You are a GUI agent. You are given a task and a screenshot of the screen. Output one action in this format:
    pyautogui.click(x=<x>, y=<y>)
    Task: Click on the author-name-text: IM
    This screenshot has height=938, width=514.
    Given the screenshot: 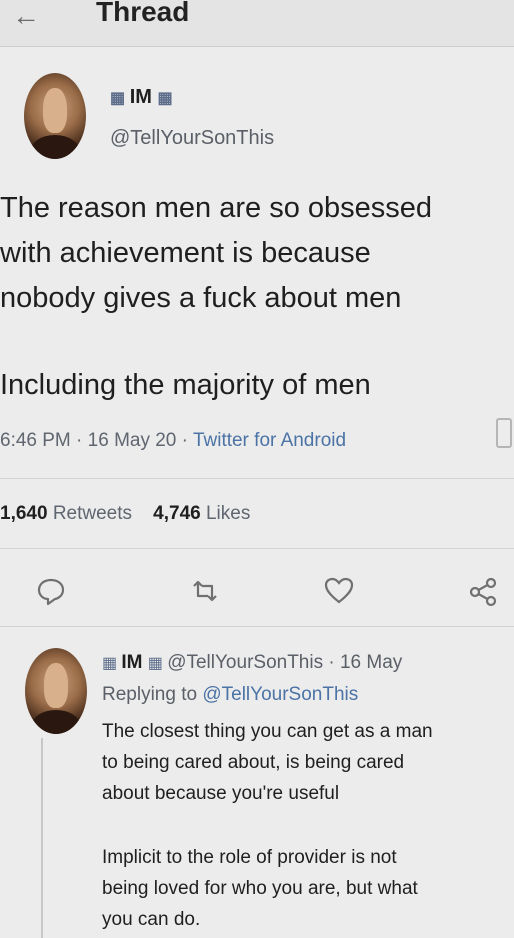 What is the action you would take?
    pyautogui.click(x=140, y=97)
    